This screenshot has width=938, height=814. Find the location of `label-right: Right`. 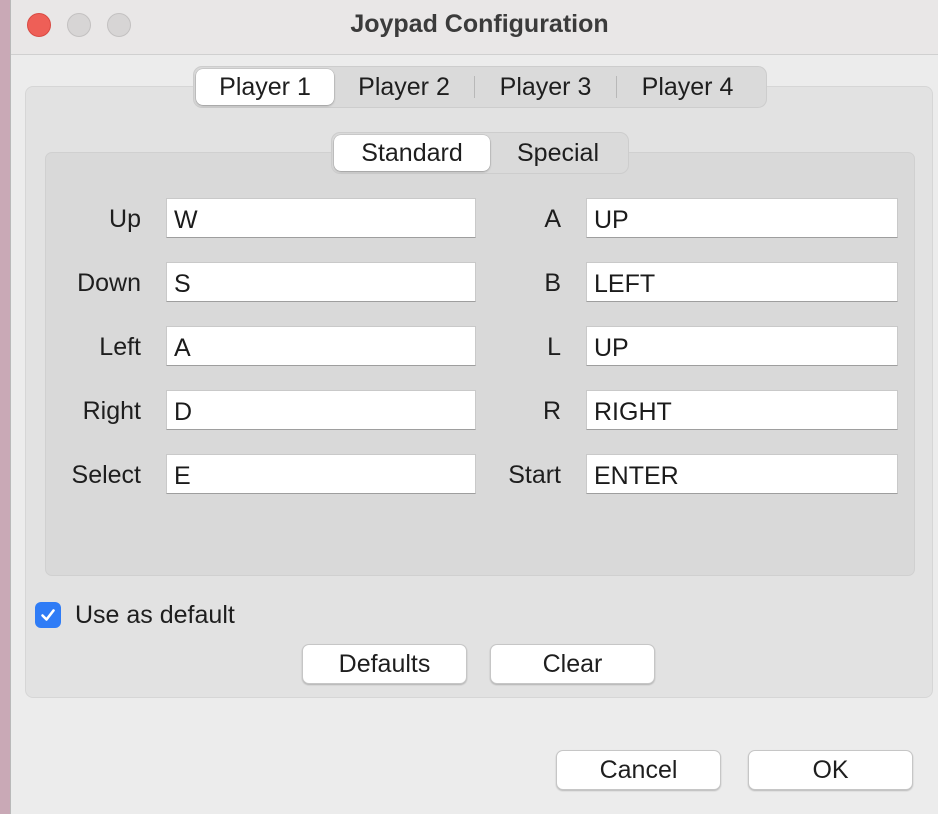

label-right: Right is located at coordinates (111, 411).